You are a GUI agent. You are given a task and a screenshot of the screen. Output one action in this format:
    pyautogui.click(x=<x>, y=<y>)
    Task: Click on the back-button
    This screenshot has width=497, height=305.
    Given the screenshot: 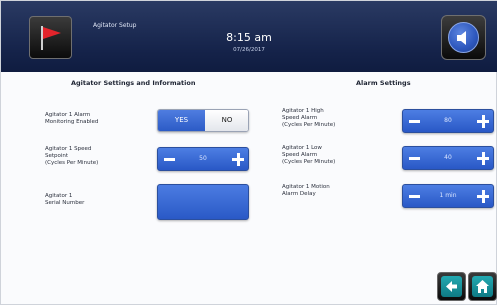 What is the action you would take?
    pyautogui.click(x=451, y=286)
    